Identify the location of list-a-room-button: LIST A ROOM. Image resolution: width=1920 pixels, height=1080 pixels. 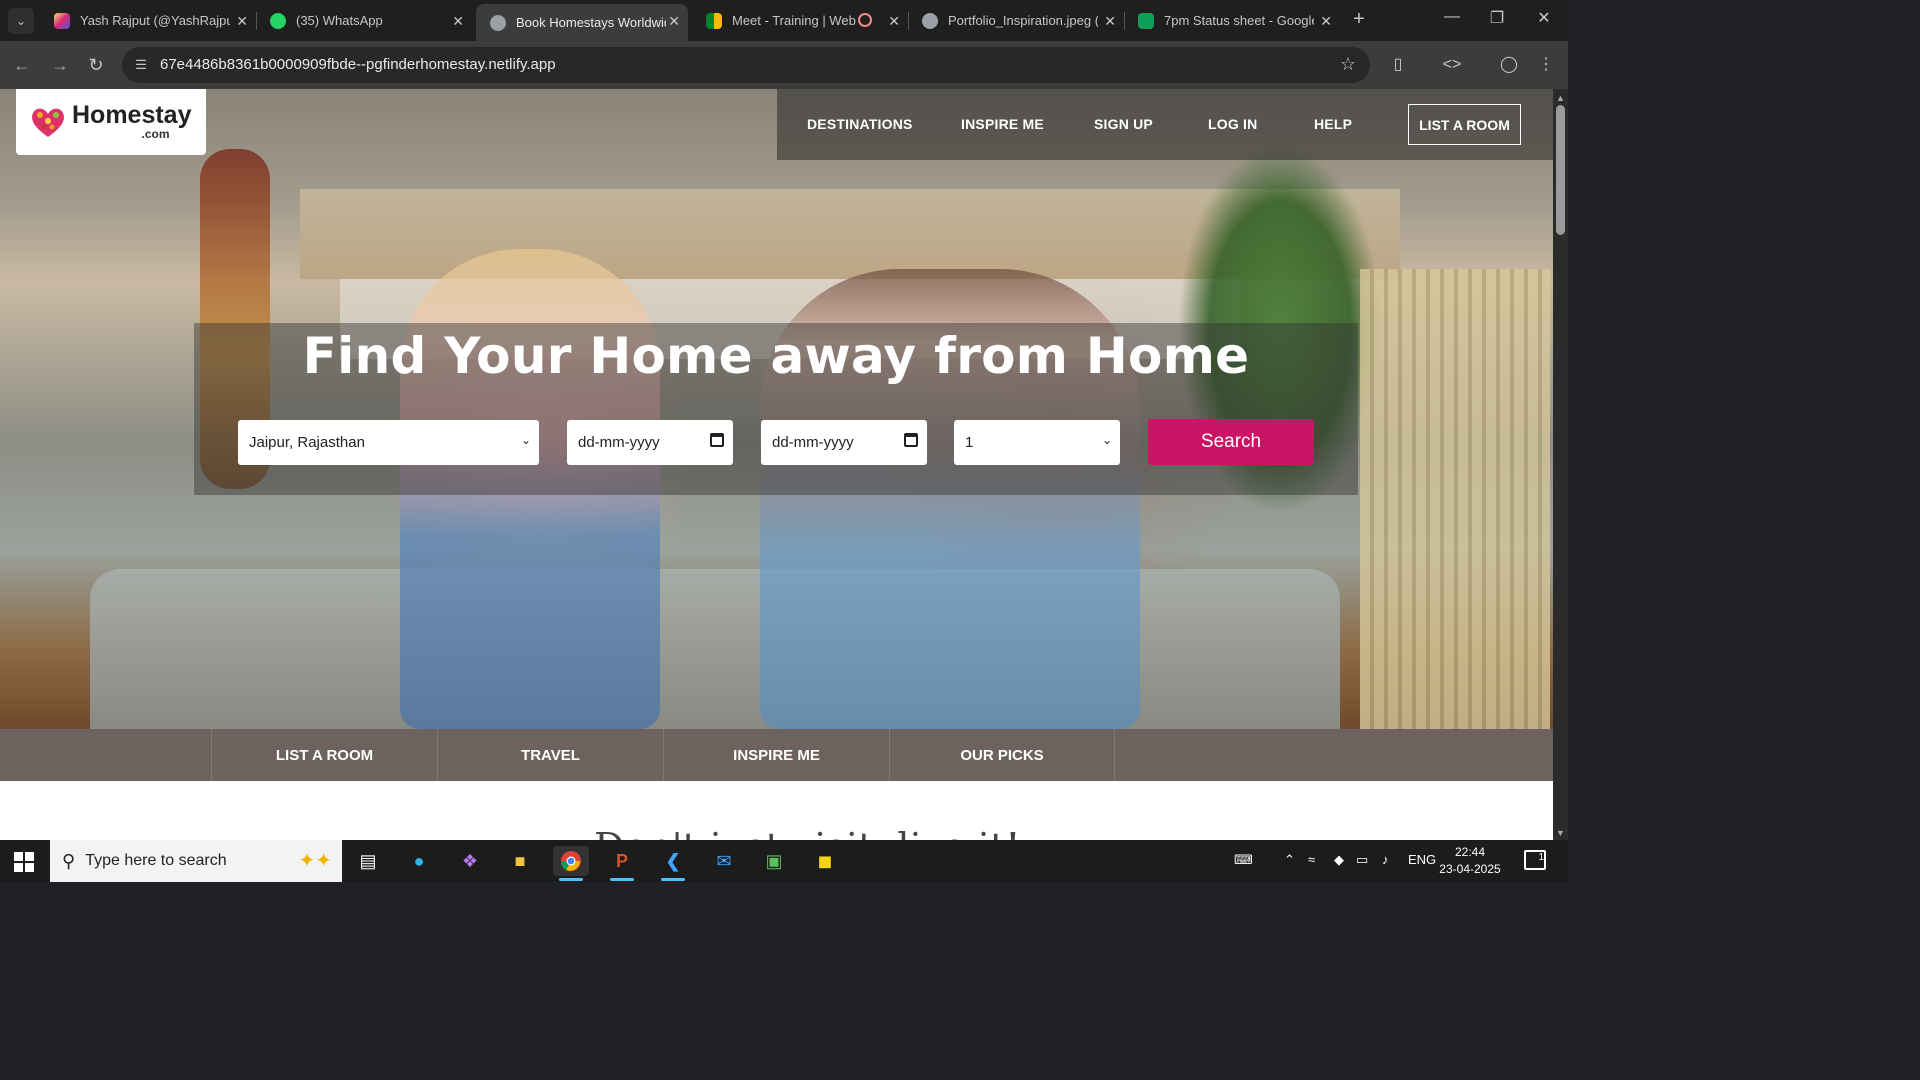
(1464, 124).